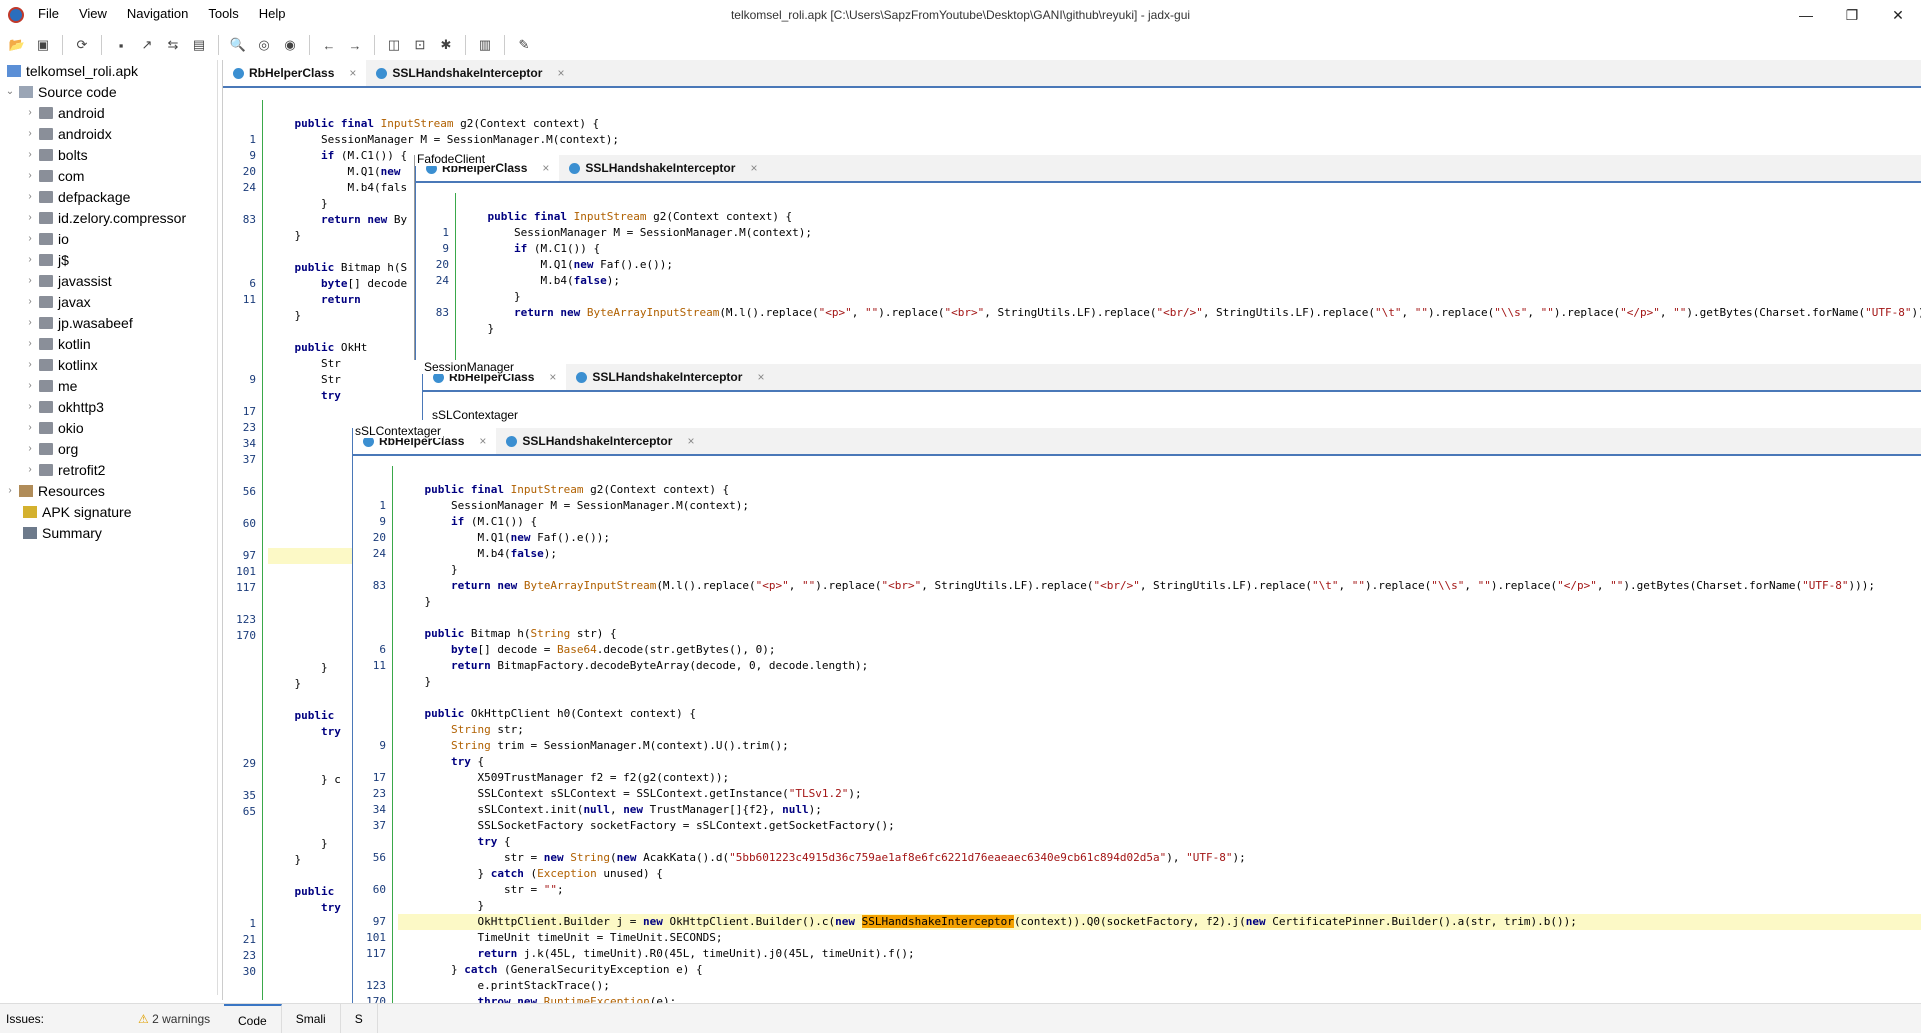 This screenshot has width=1921, height=1033. What do you see at coordinates (1806, 15) in the screenshot?
I see `minimize-button: —` at bounding box center [1806, 15].